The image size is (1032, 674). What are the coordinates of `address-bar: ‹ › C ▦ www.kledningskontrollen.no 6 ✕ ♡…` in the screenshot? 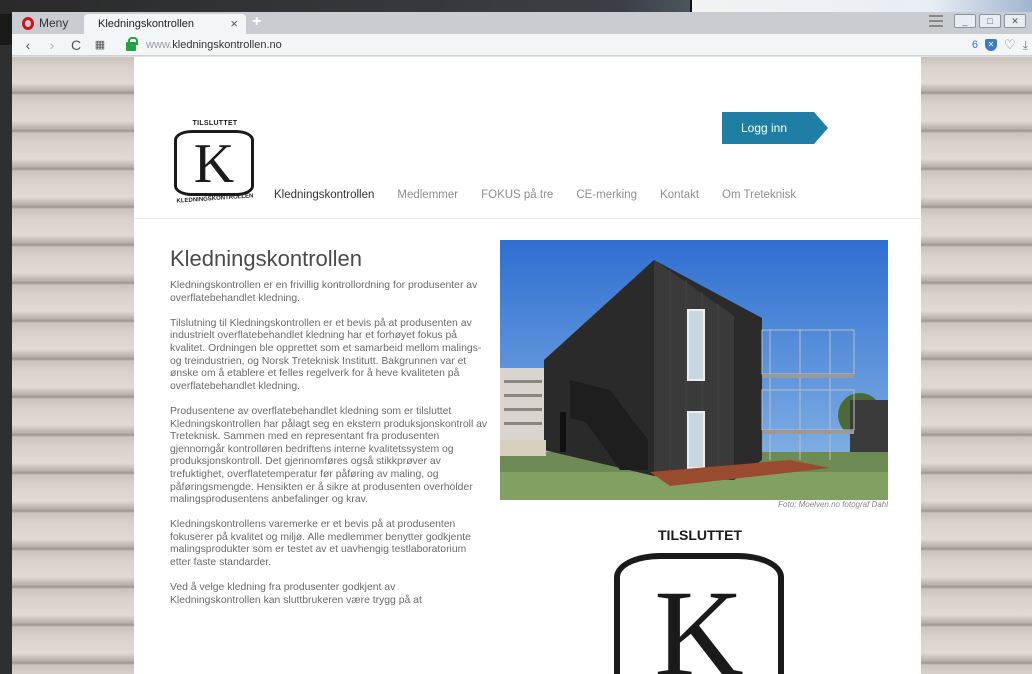 It's located at (522, 45).